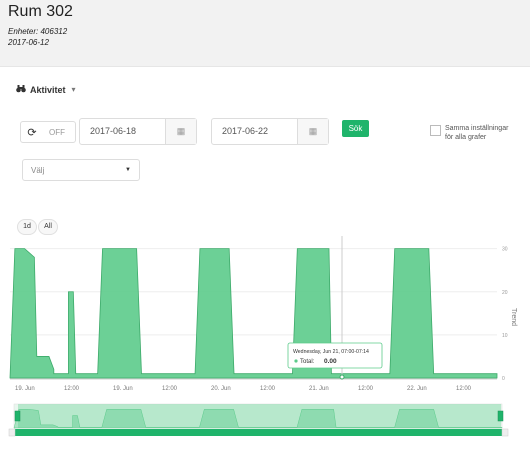 This screenshot has width=530, height=470. What do you see at coordinates (113, 131) in the screenshot?
I see `start-date-value: 2017-06-18` at bounding box center [113, 131].